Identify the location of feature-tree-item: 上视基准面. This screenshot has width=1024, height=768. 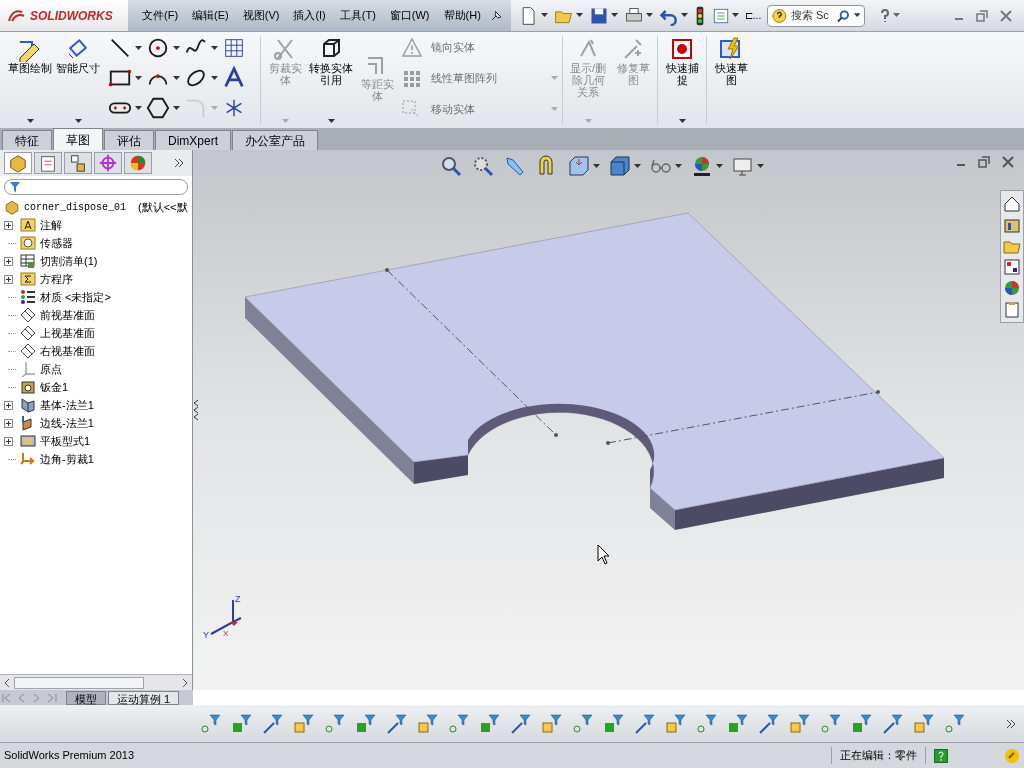
(67, 333).